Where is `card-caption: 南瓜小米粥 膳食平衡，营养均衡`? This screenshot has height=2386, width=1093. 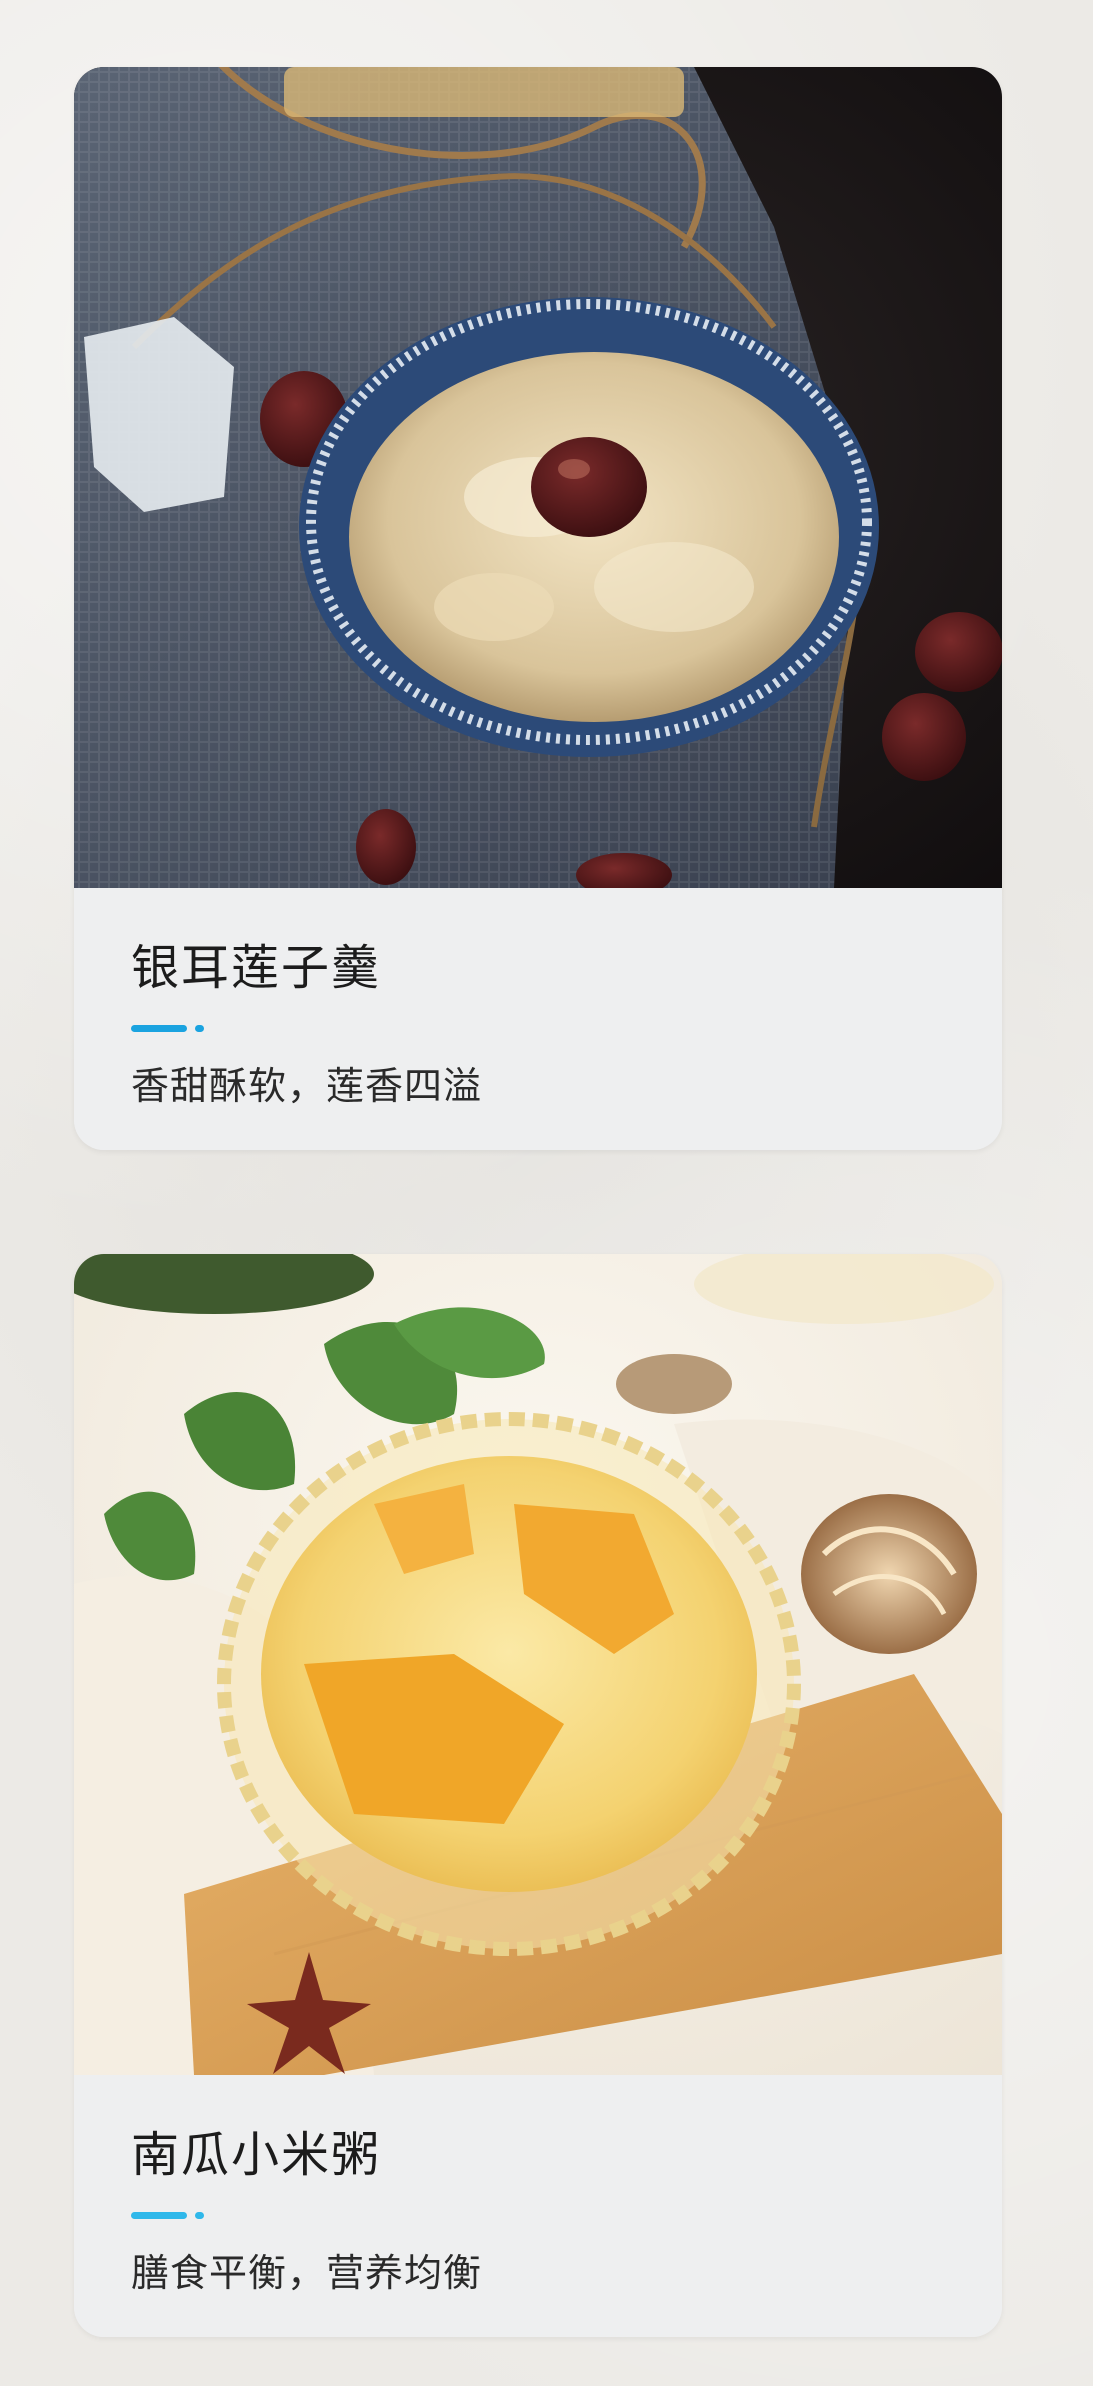 card-caption: 南瓜小米粥 膳食平衡，营养均衡 is located at coordinates (538, 2206).